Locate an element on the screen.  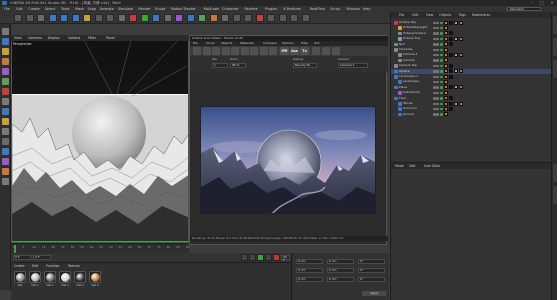
setting-field: Camera.1 is located at coordinates (353, 65).